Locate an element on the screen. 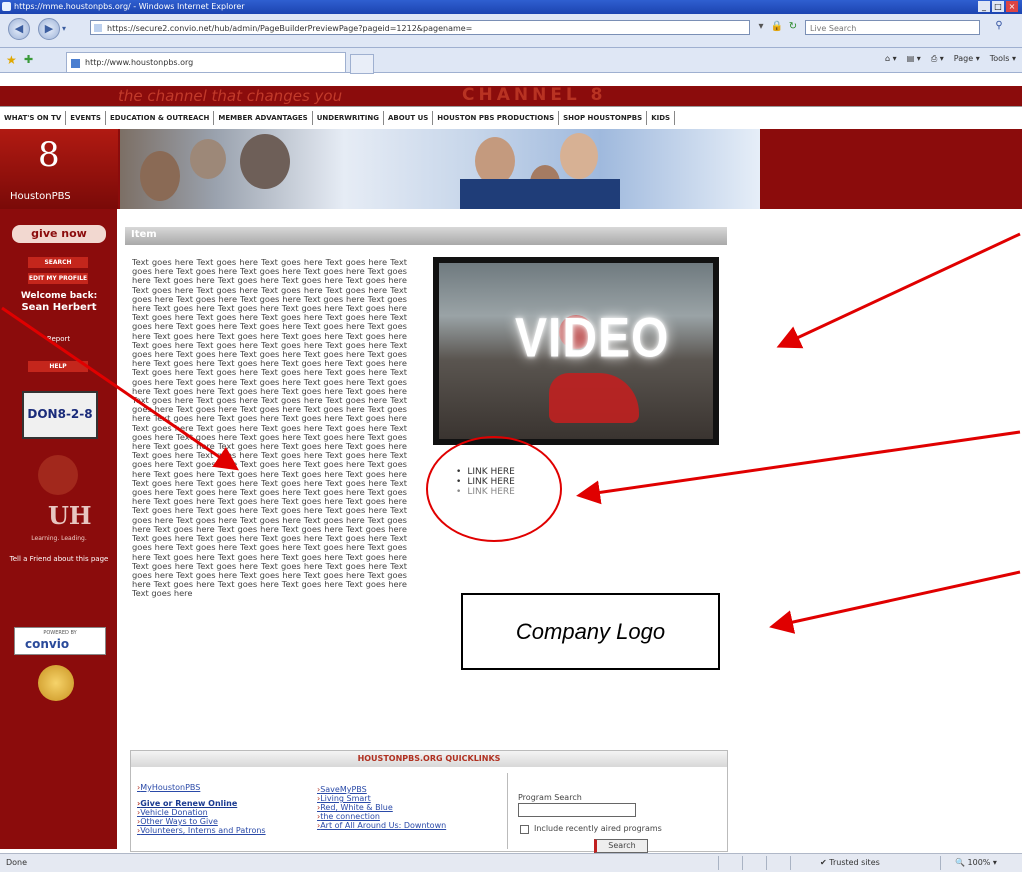 This screenshot has width=1022, height=872. new-tab-button is located at coordinates (362, 64).